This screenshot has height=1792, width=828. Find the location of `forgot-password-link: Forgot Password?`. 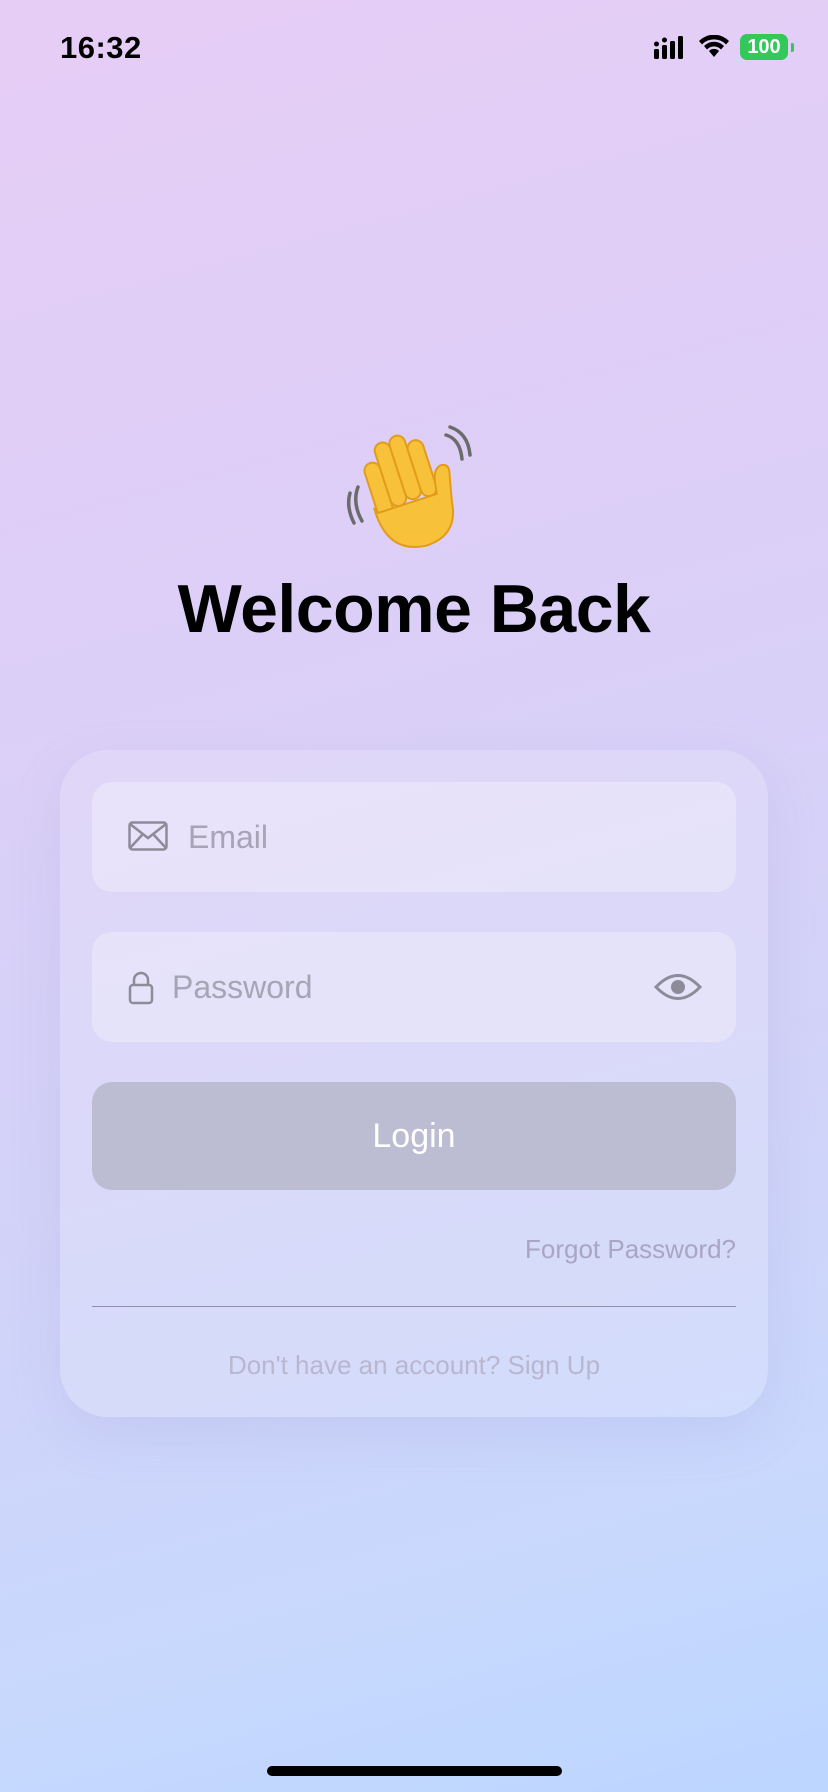

forgot-password-link: Forgot Password? is located at coordinates (630, 1249).